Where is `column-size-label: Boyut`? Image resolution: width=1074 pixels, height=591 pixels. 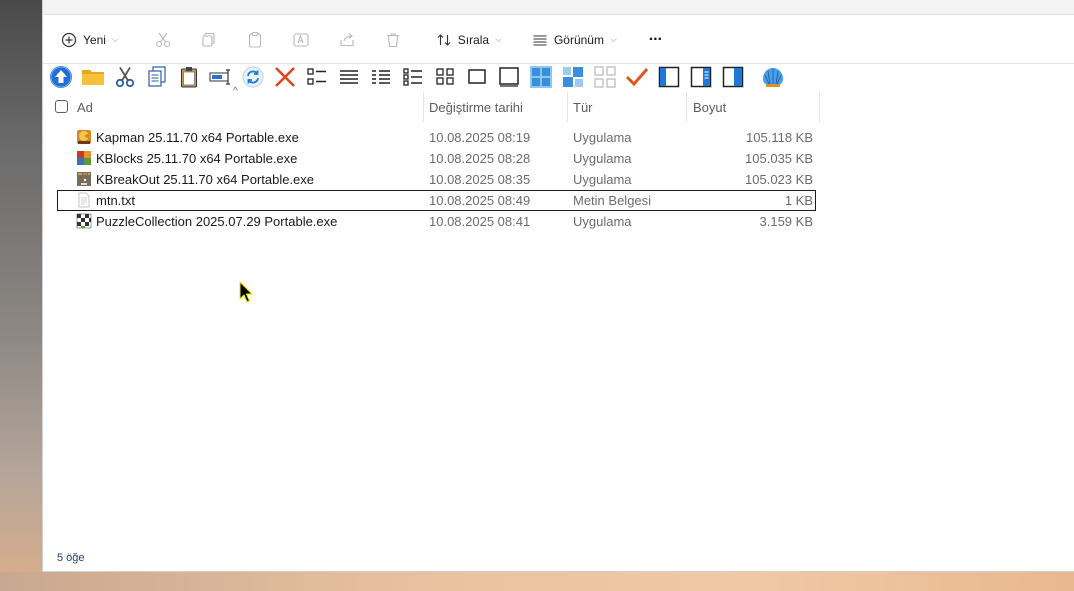
column-size-label: Boyut is located at coordinates (710, 107).